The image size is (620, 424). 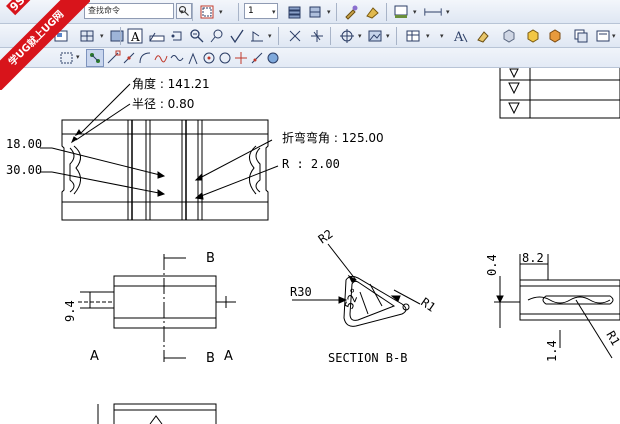 What do you see at coordinates (367, 358) in the screenshot?
I see `section-title: SECTION B-B` at bounding box center [367, 358].